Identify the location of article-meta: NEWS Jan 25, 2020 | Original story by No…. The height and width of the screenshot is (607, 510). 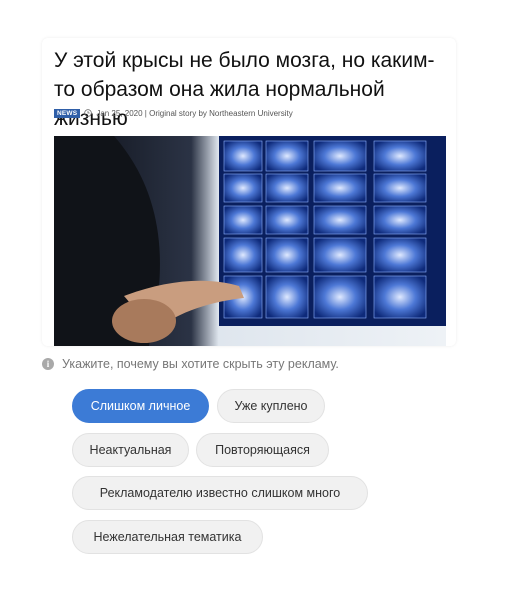
(173, 113).